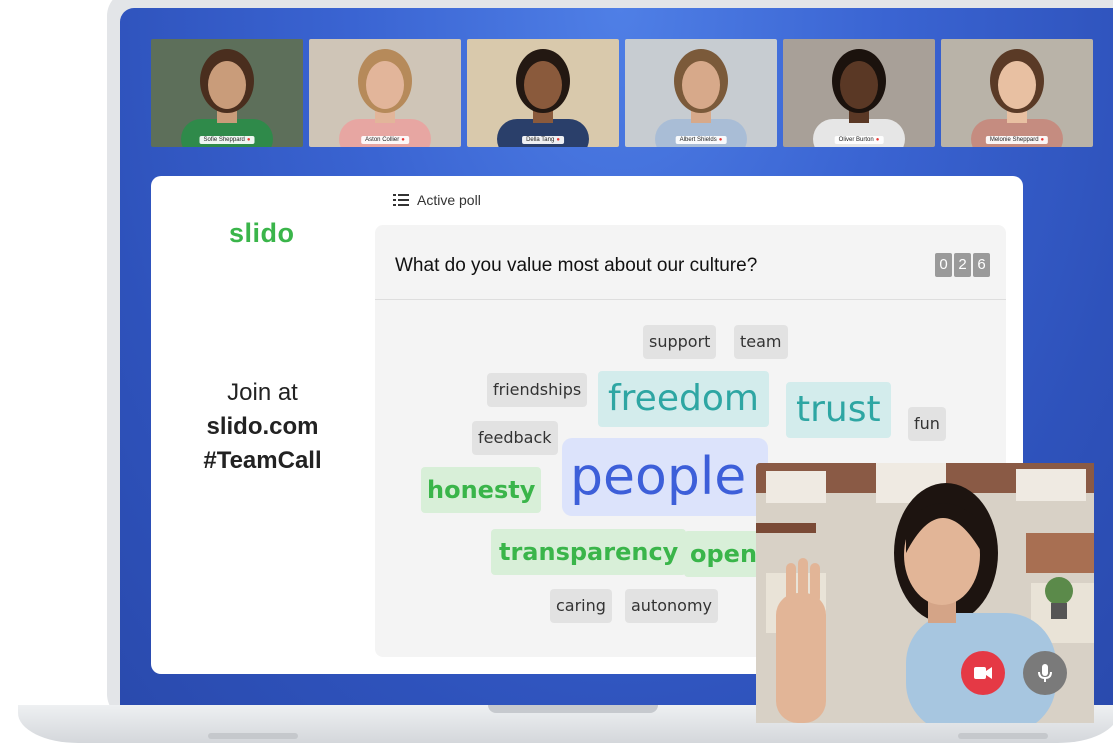  I want to click on video-camera-icon, so click(983, 673).